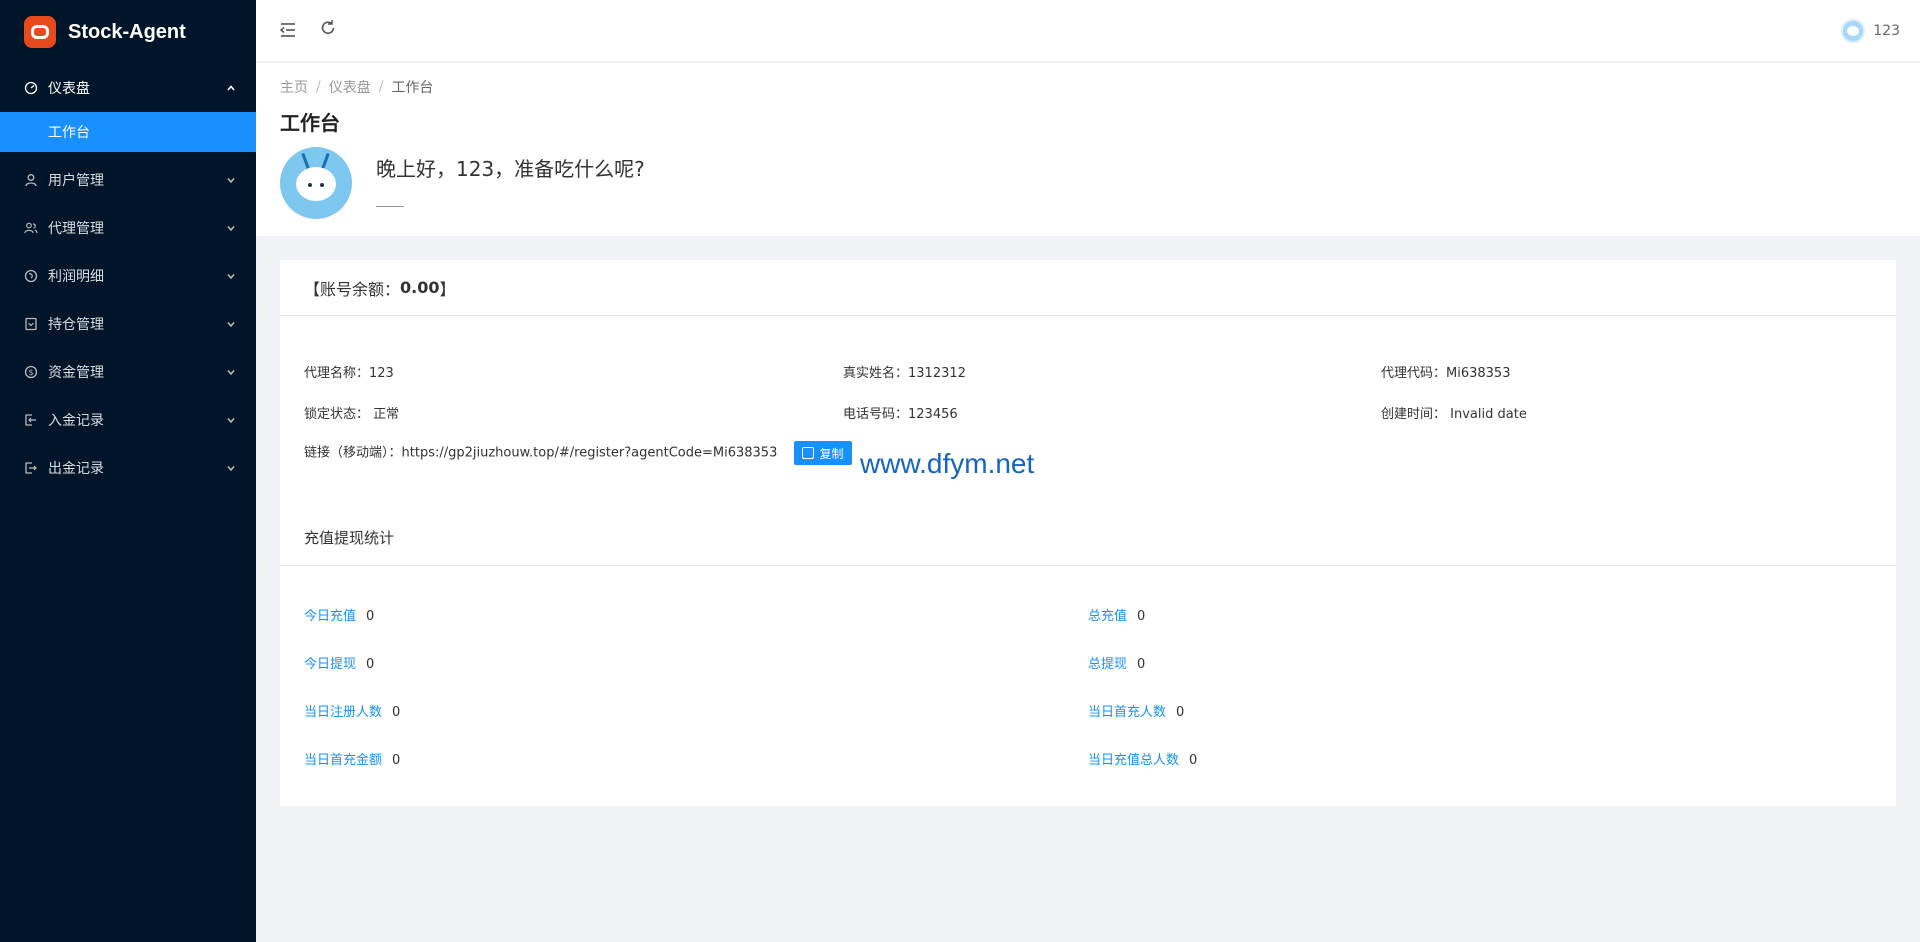 The width and height of the screenshot is (1920, 942). I want to click on divider, so click(390, 213).